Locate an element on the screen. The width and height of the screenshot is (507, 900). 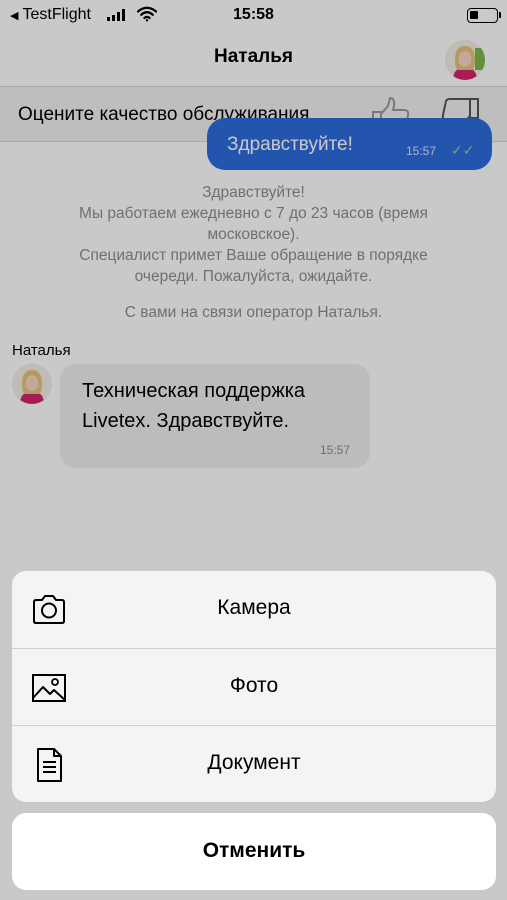
action-document: Документ is located at coordinates (254, 763).